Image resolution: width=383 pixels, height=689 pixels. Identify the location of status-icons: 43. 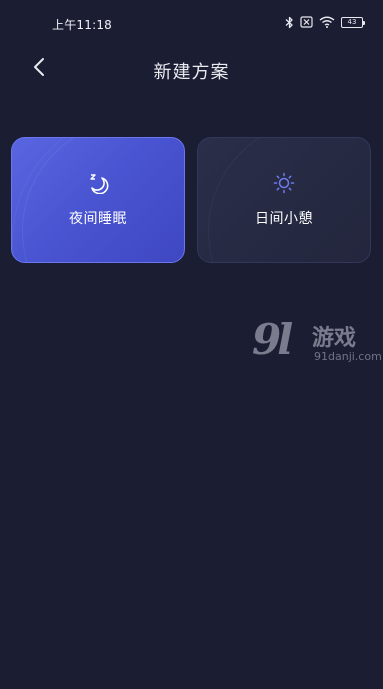
(325, 22).